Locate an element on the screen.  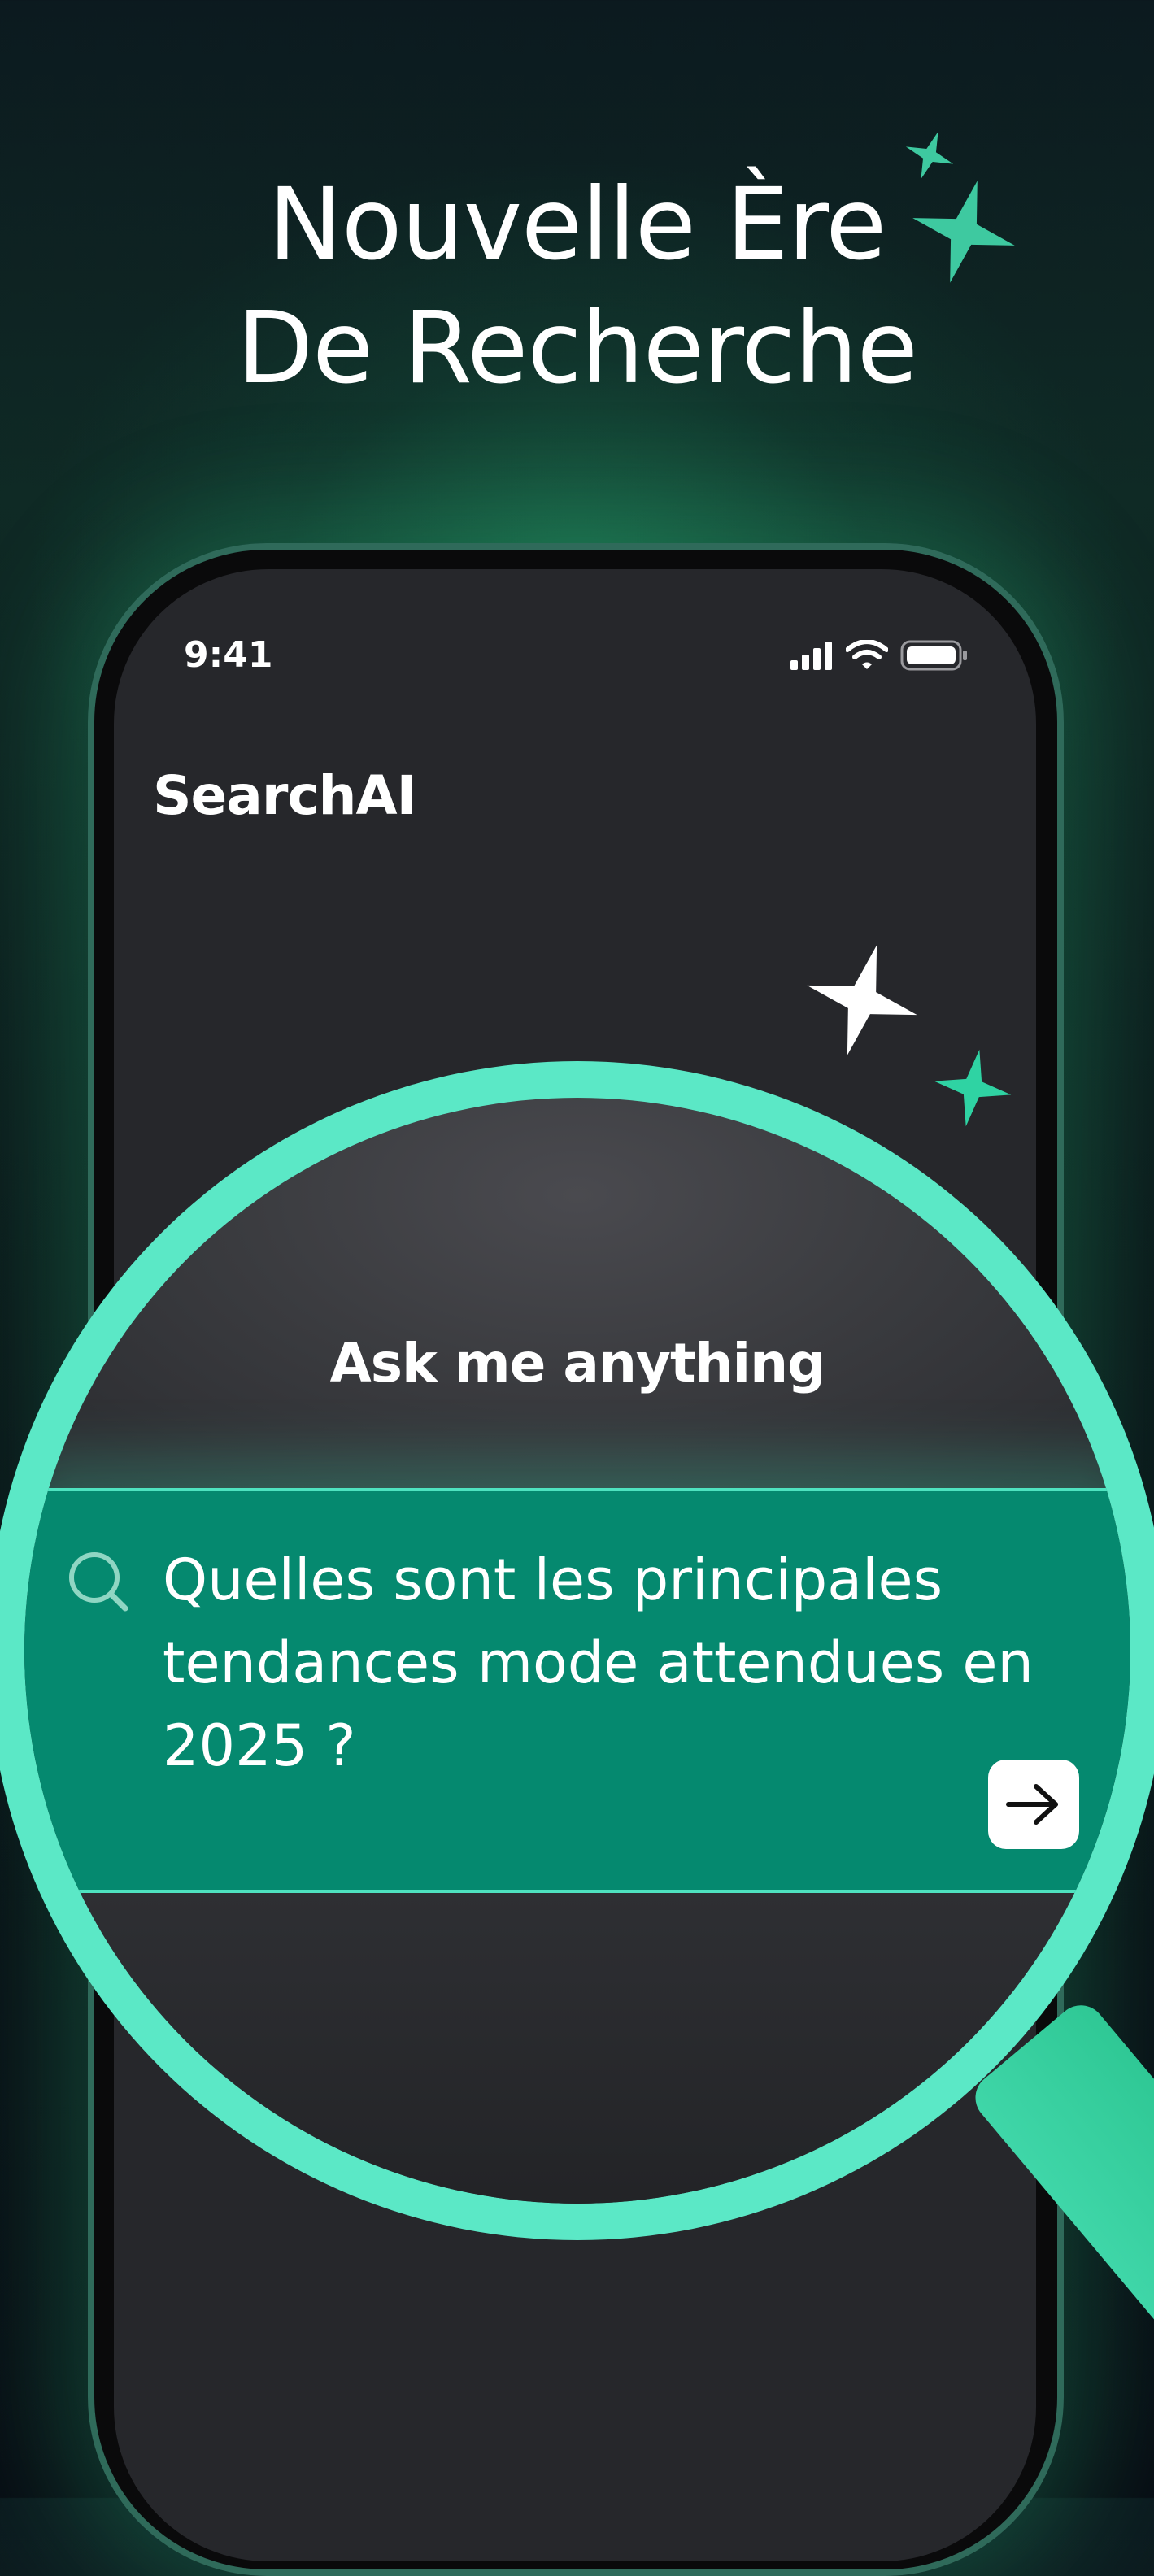
lens-bottom is located at coordinates (577, 2048).